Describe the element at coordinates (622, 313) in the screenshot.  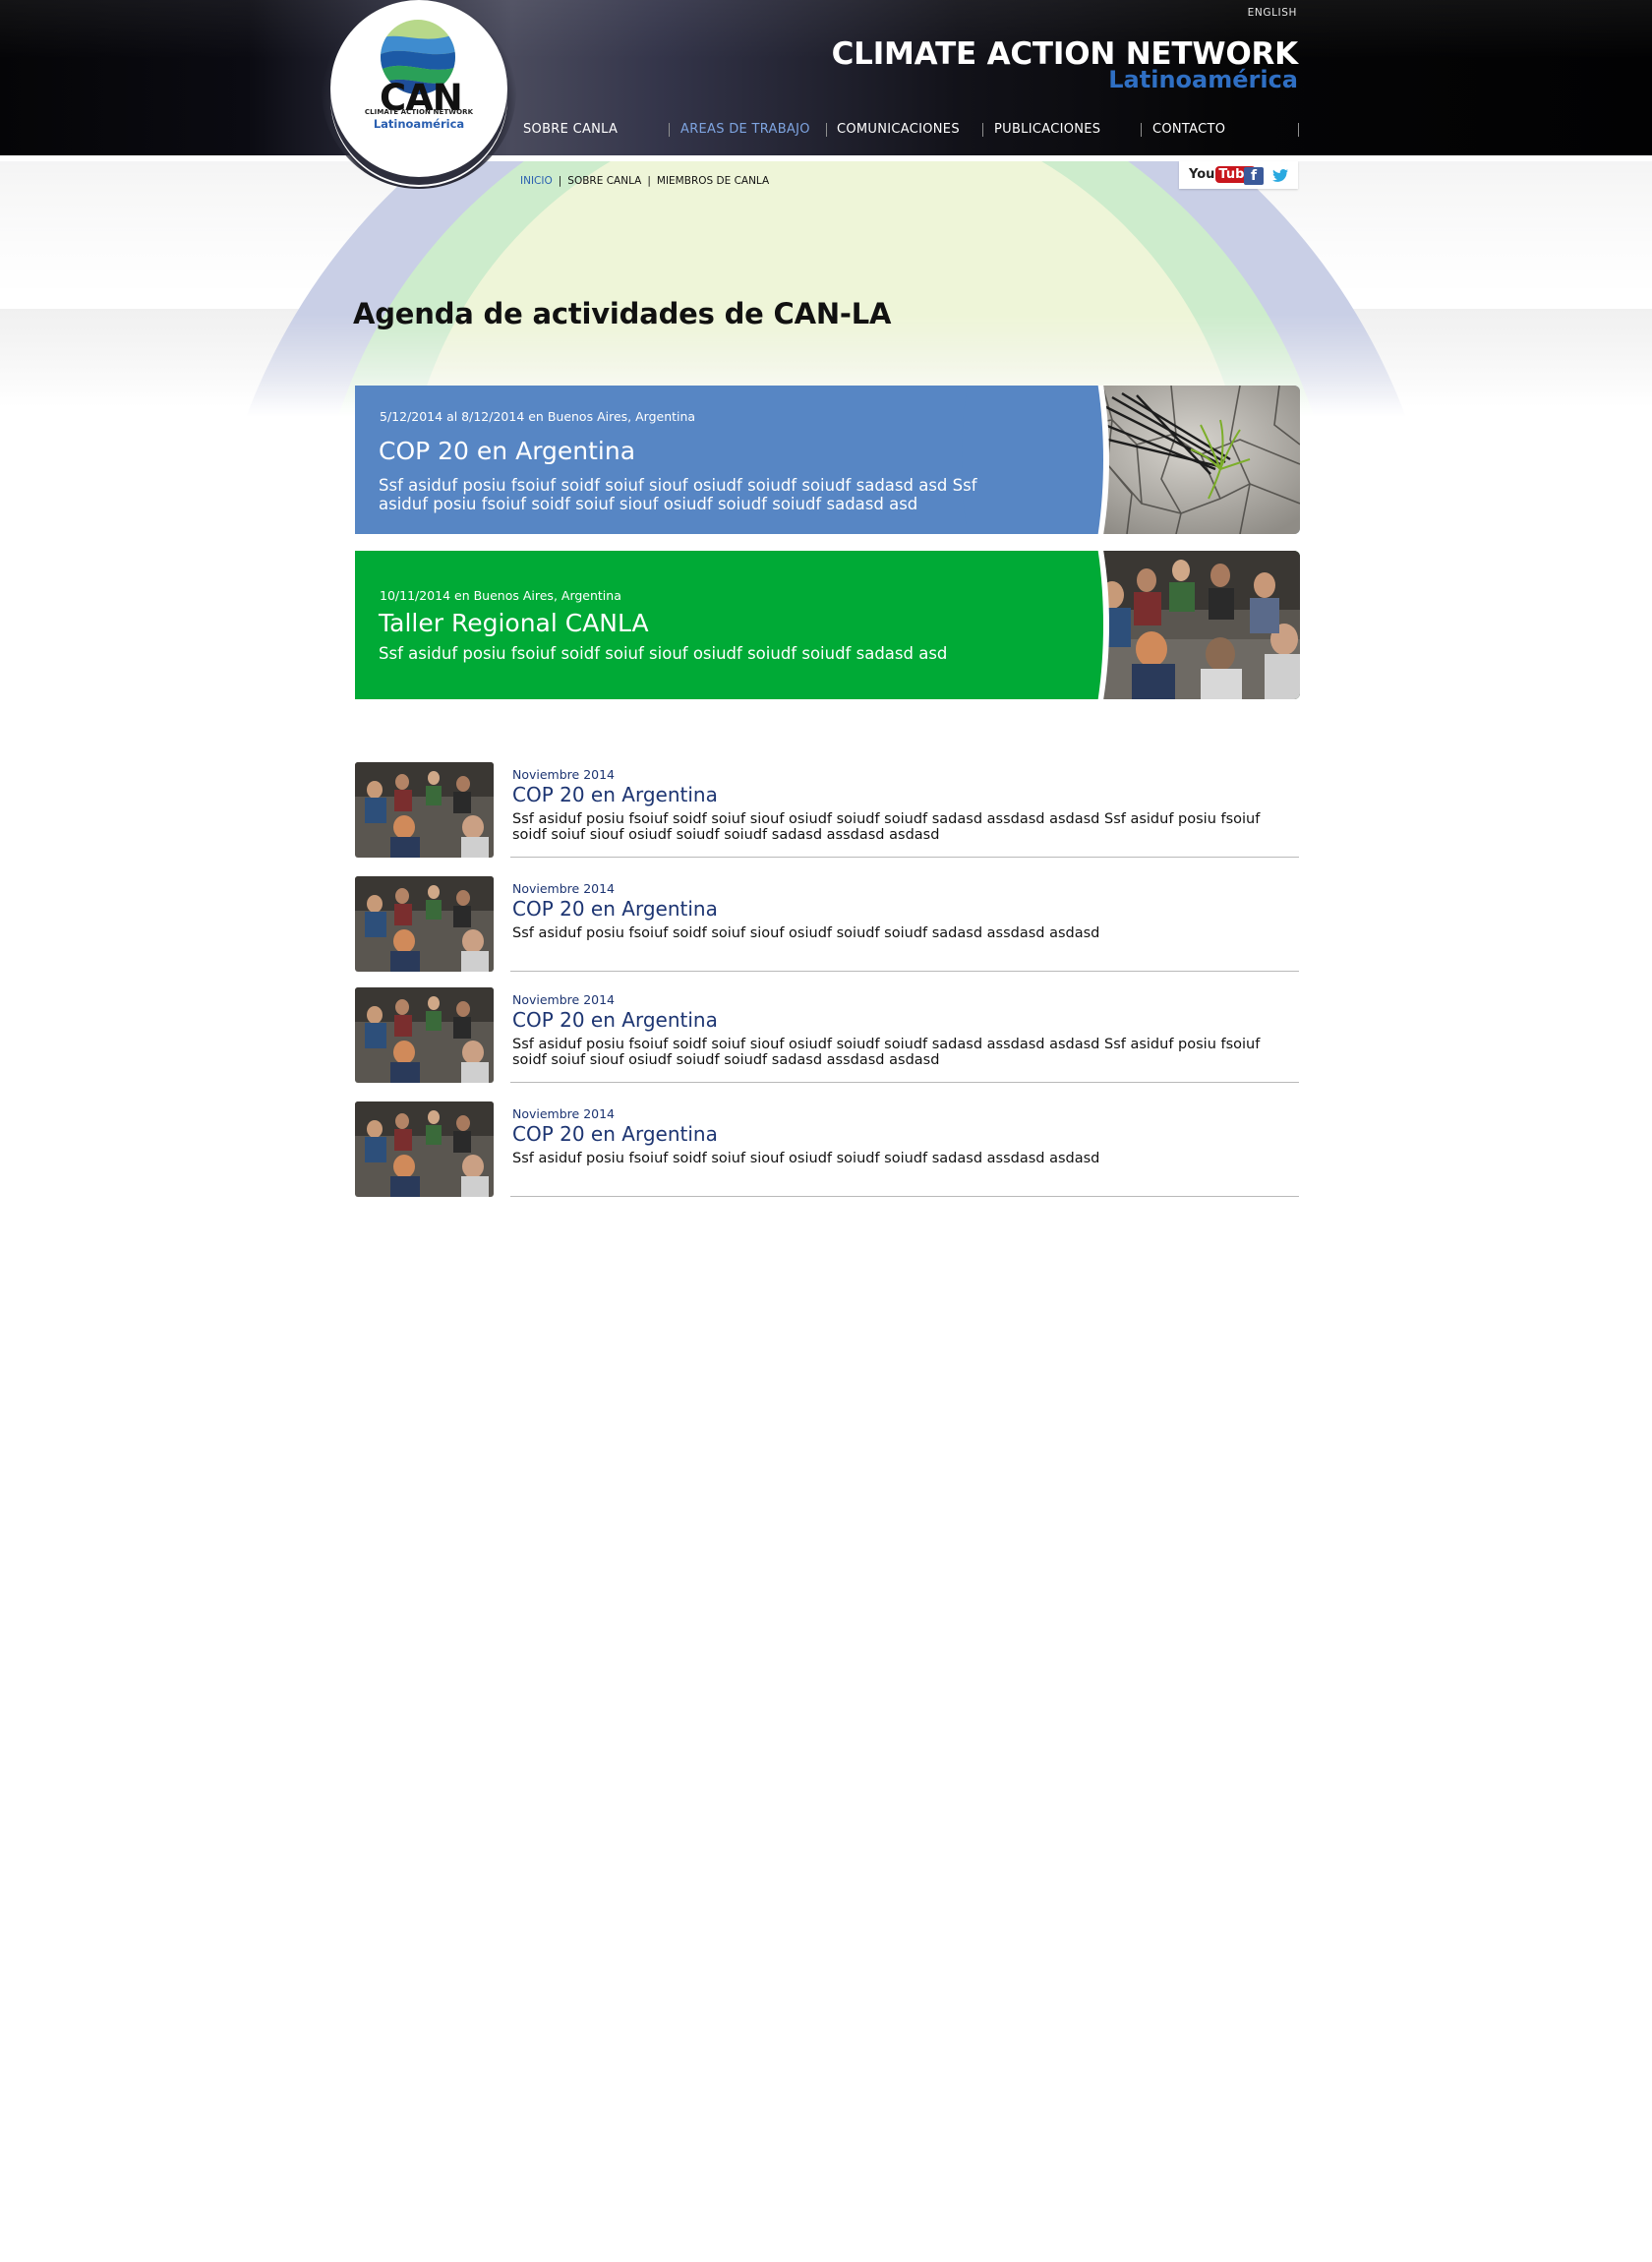
I see `page-title: Agenda de actividades de CAN-LA` at that location.